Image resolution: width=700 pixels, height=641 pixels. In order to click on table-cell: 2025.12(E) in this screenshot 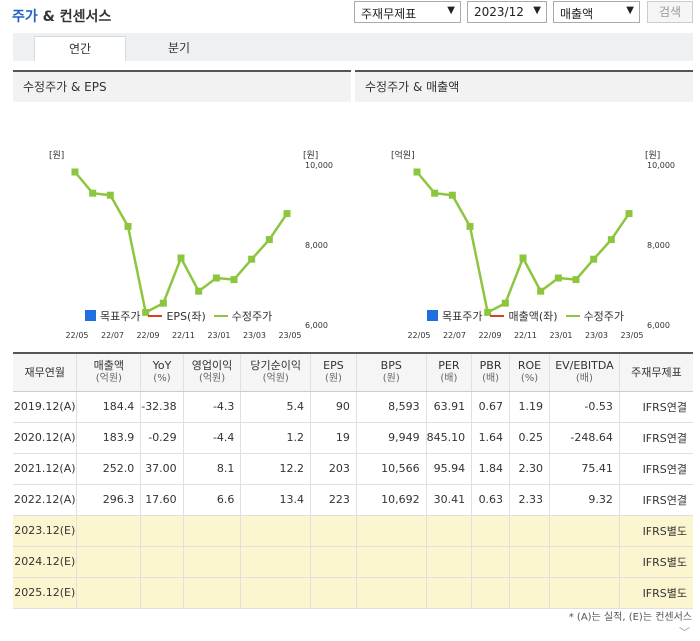, I will do `click(45, 593)`.